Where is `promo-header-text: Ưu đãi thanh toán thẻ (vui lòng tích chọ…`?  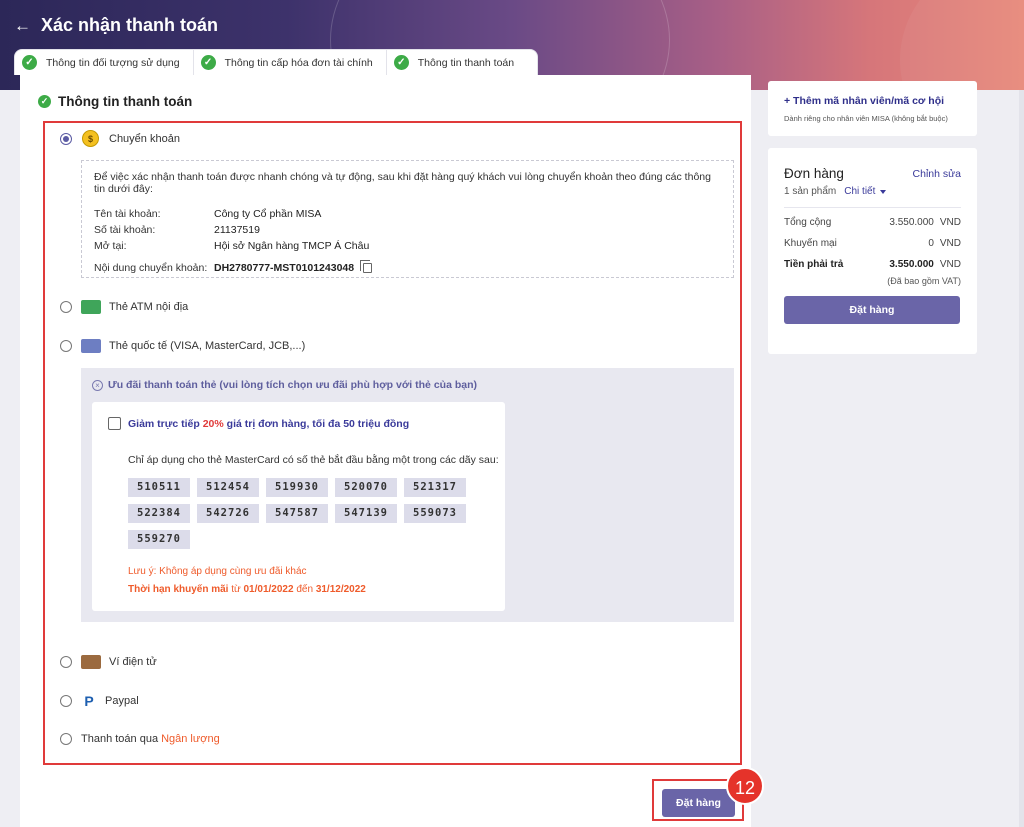 promo-header-text: Ưu đãi thanh toán thẻ (vui lòng tích chọ… is located at coordinates (292, 385).